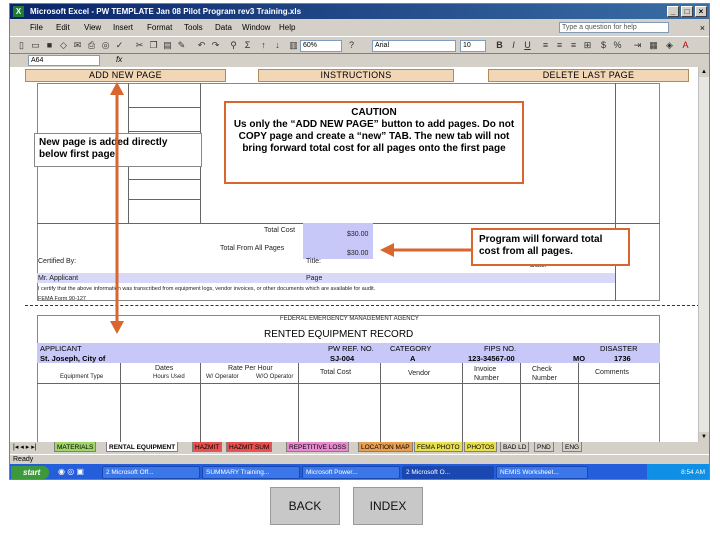 This screenshot has height=540, width=720. What do you see at coordinates (545, 45) in the screenshot?
I see `align-left-icon: ≡` at bounding box center [545, 45].